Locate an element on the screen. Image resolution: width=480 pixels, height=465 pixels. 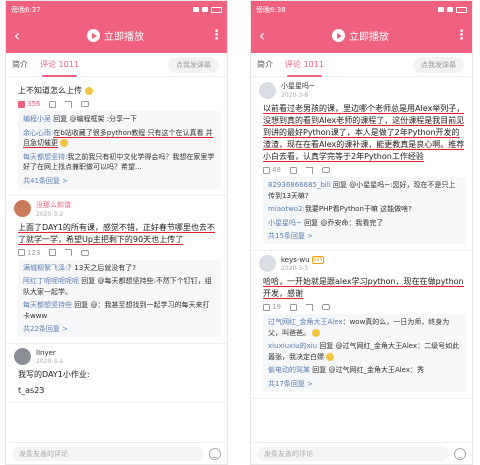
reply-user: 阿红丁呢呢呢呢呢 is located at coordinates (51, 281).